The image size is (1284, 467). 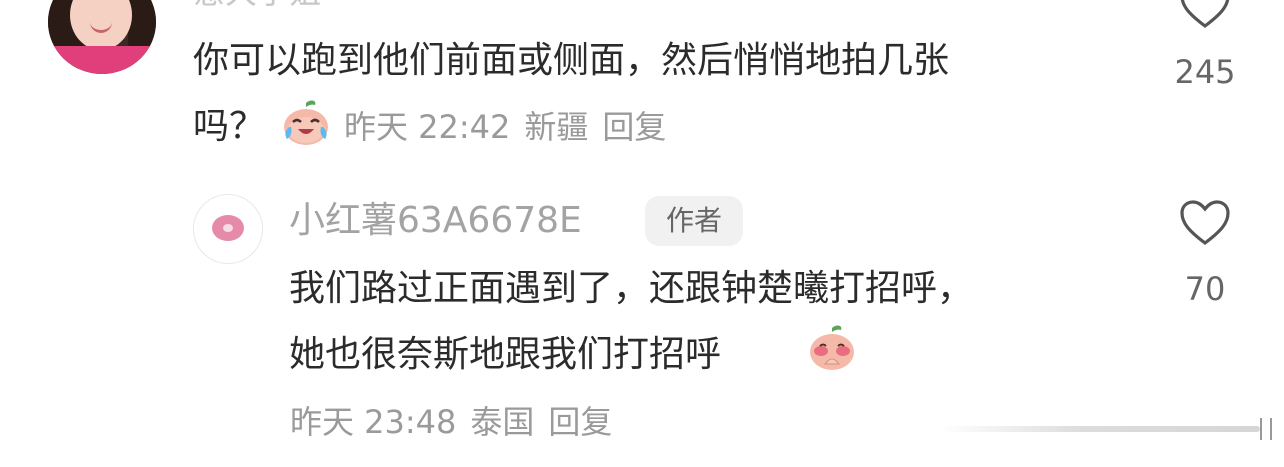 What do you see at coordinates (102, 60) in the screenshot?
I see `avatar-shirt` at bounding box center [102, 60].